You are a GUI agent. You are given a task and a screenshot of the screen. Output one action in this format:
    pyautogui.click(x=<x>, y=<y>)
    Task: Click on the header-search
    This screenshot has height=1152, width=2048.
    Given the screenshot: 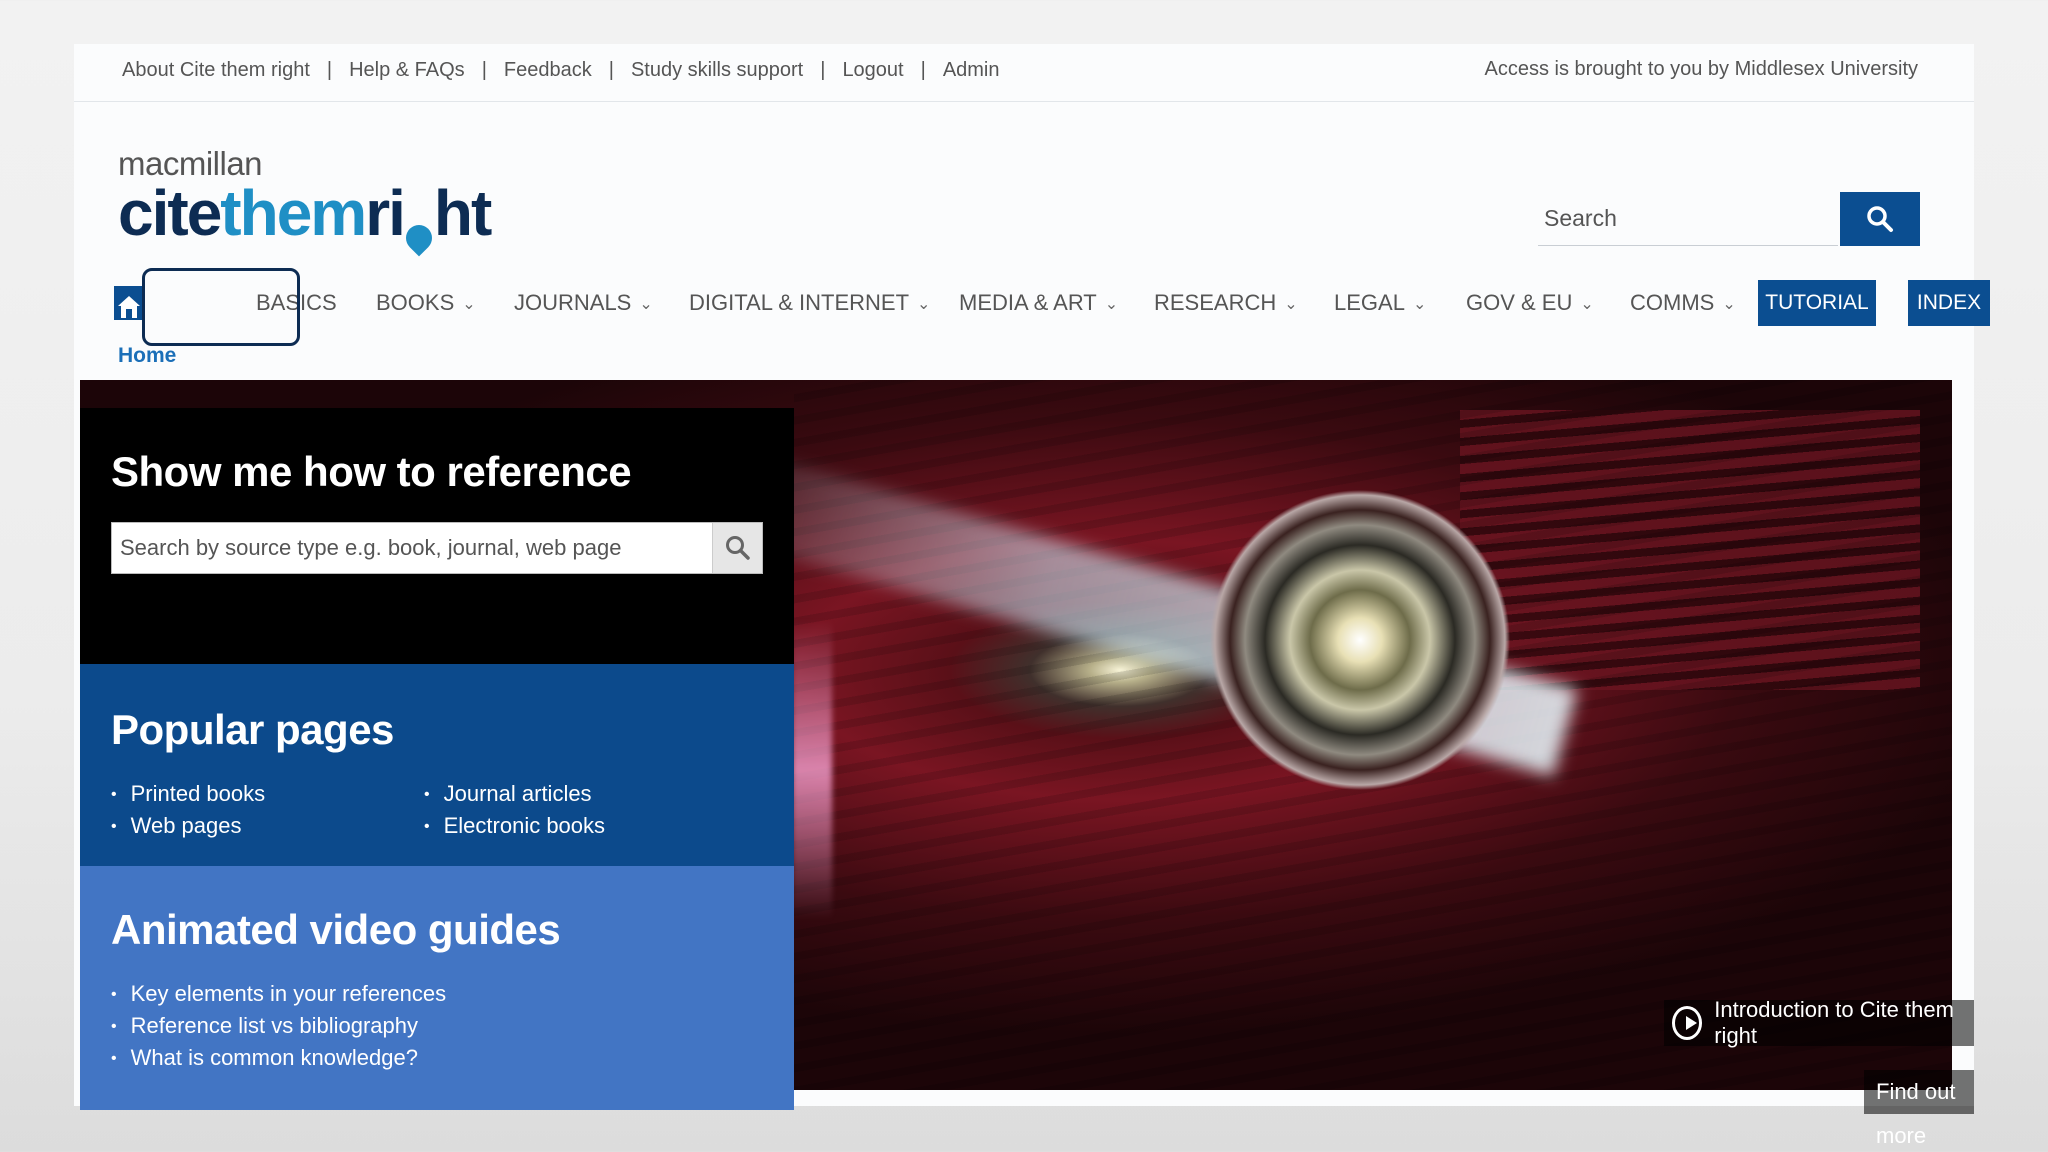 What is the action you would take?
    pyautogui.click(x=1729, y=219)
    